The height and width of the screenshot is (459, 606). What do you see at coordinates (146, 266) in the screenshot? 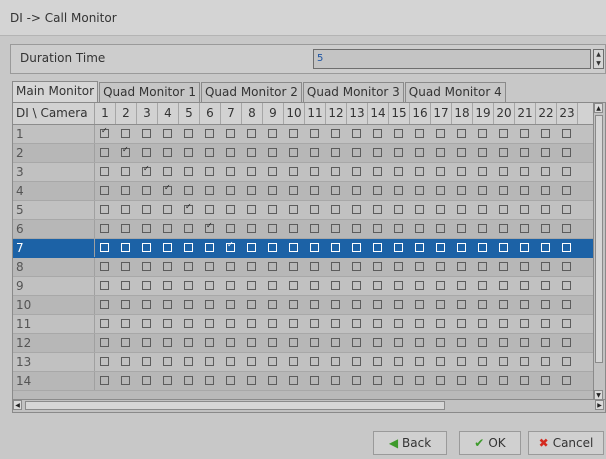
I see `di-8-camera-3-checkbox` at bounding box center [146, 266].